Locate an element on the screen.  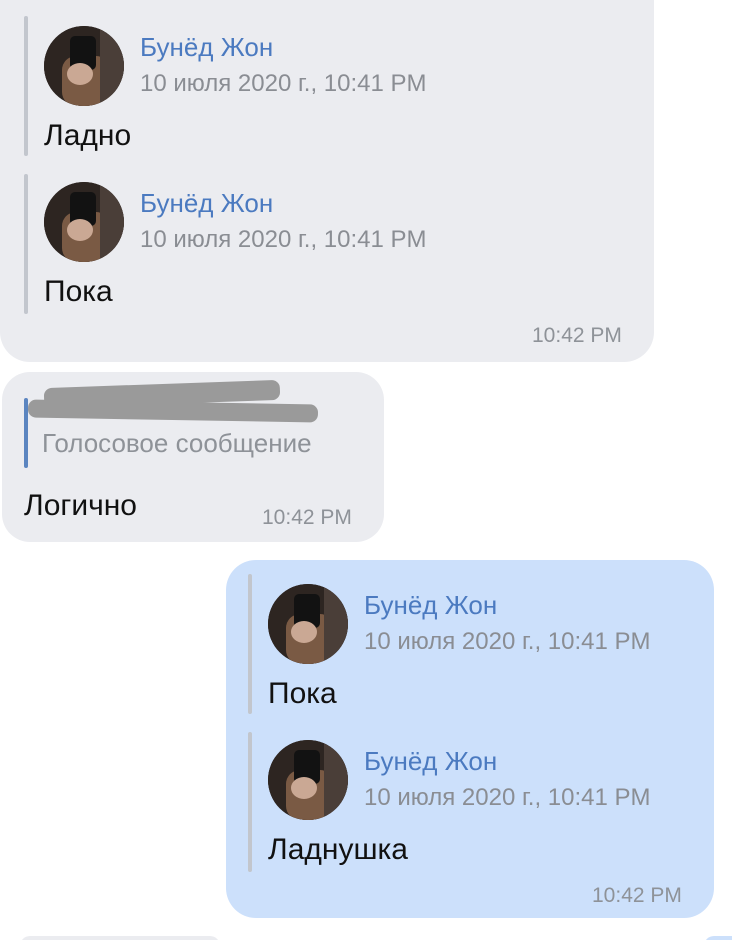
redacted-author is located at coordinates (173, 411).